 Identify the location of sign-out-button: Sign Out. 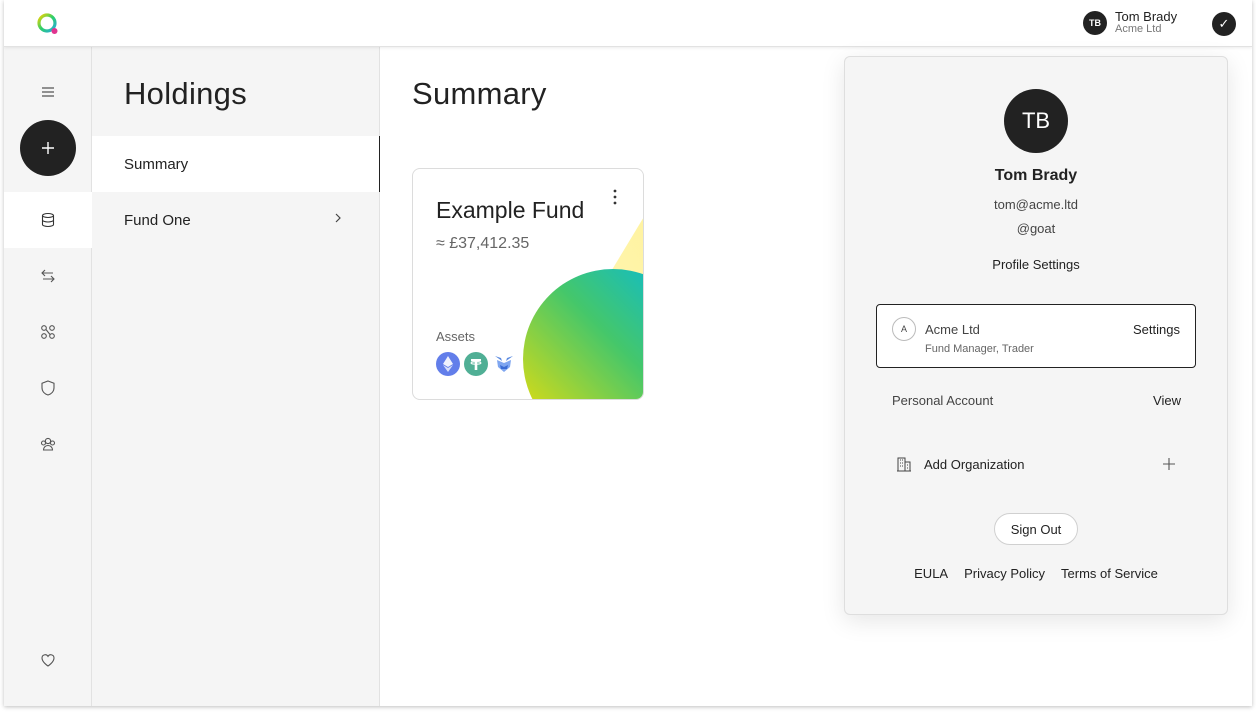
(1036, 529).